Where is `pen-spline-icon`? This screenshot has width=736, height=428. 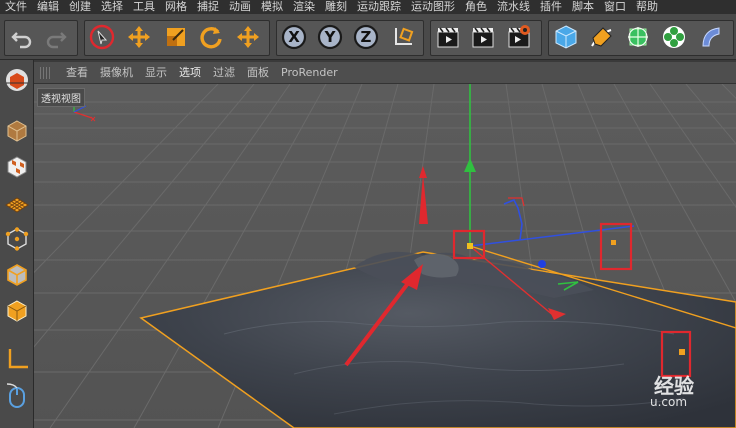 pen-spline-icon is located at coordinates (602, 37).